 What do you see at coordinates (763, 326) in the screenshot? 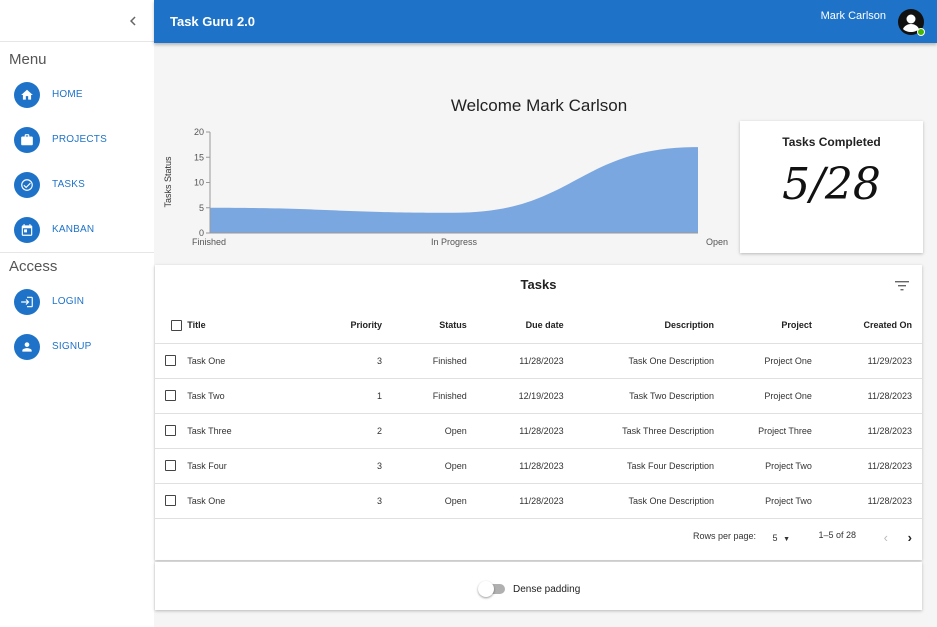
I see `column-header-project: Project` at bounding box center [763, 326].